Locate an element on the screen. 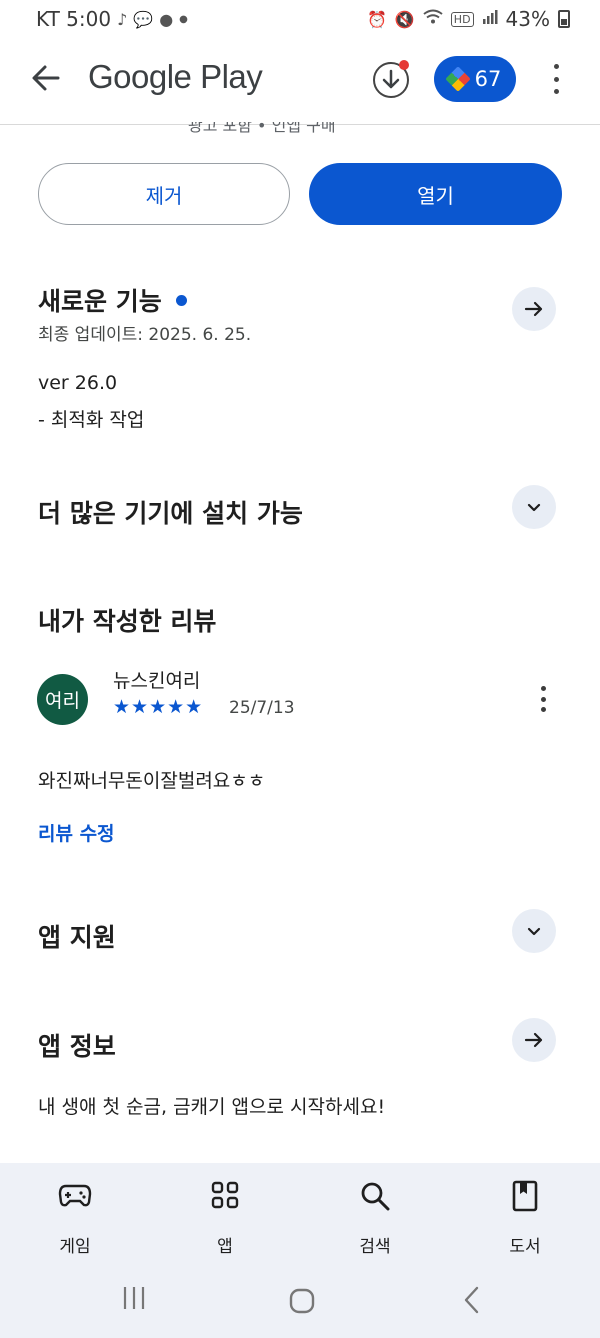  nav-apps: 앱 is located at coordinates (225, 1218).